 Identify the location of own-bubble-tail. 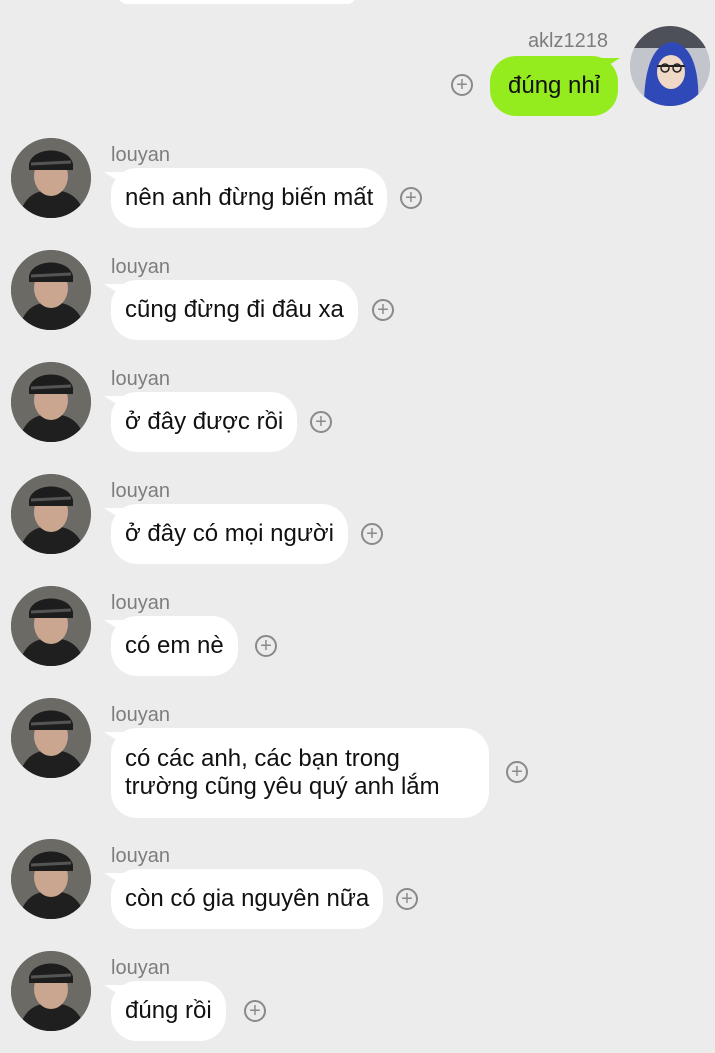
(609, 65).